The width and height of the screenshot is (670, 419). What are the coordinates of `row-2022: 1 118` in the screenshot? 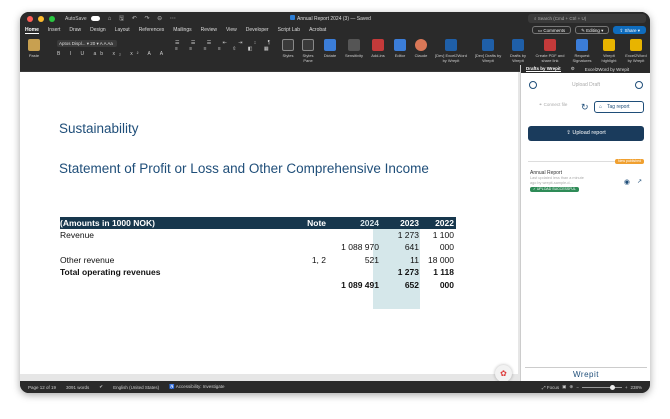 It's located at (443, 272).